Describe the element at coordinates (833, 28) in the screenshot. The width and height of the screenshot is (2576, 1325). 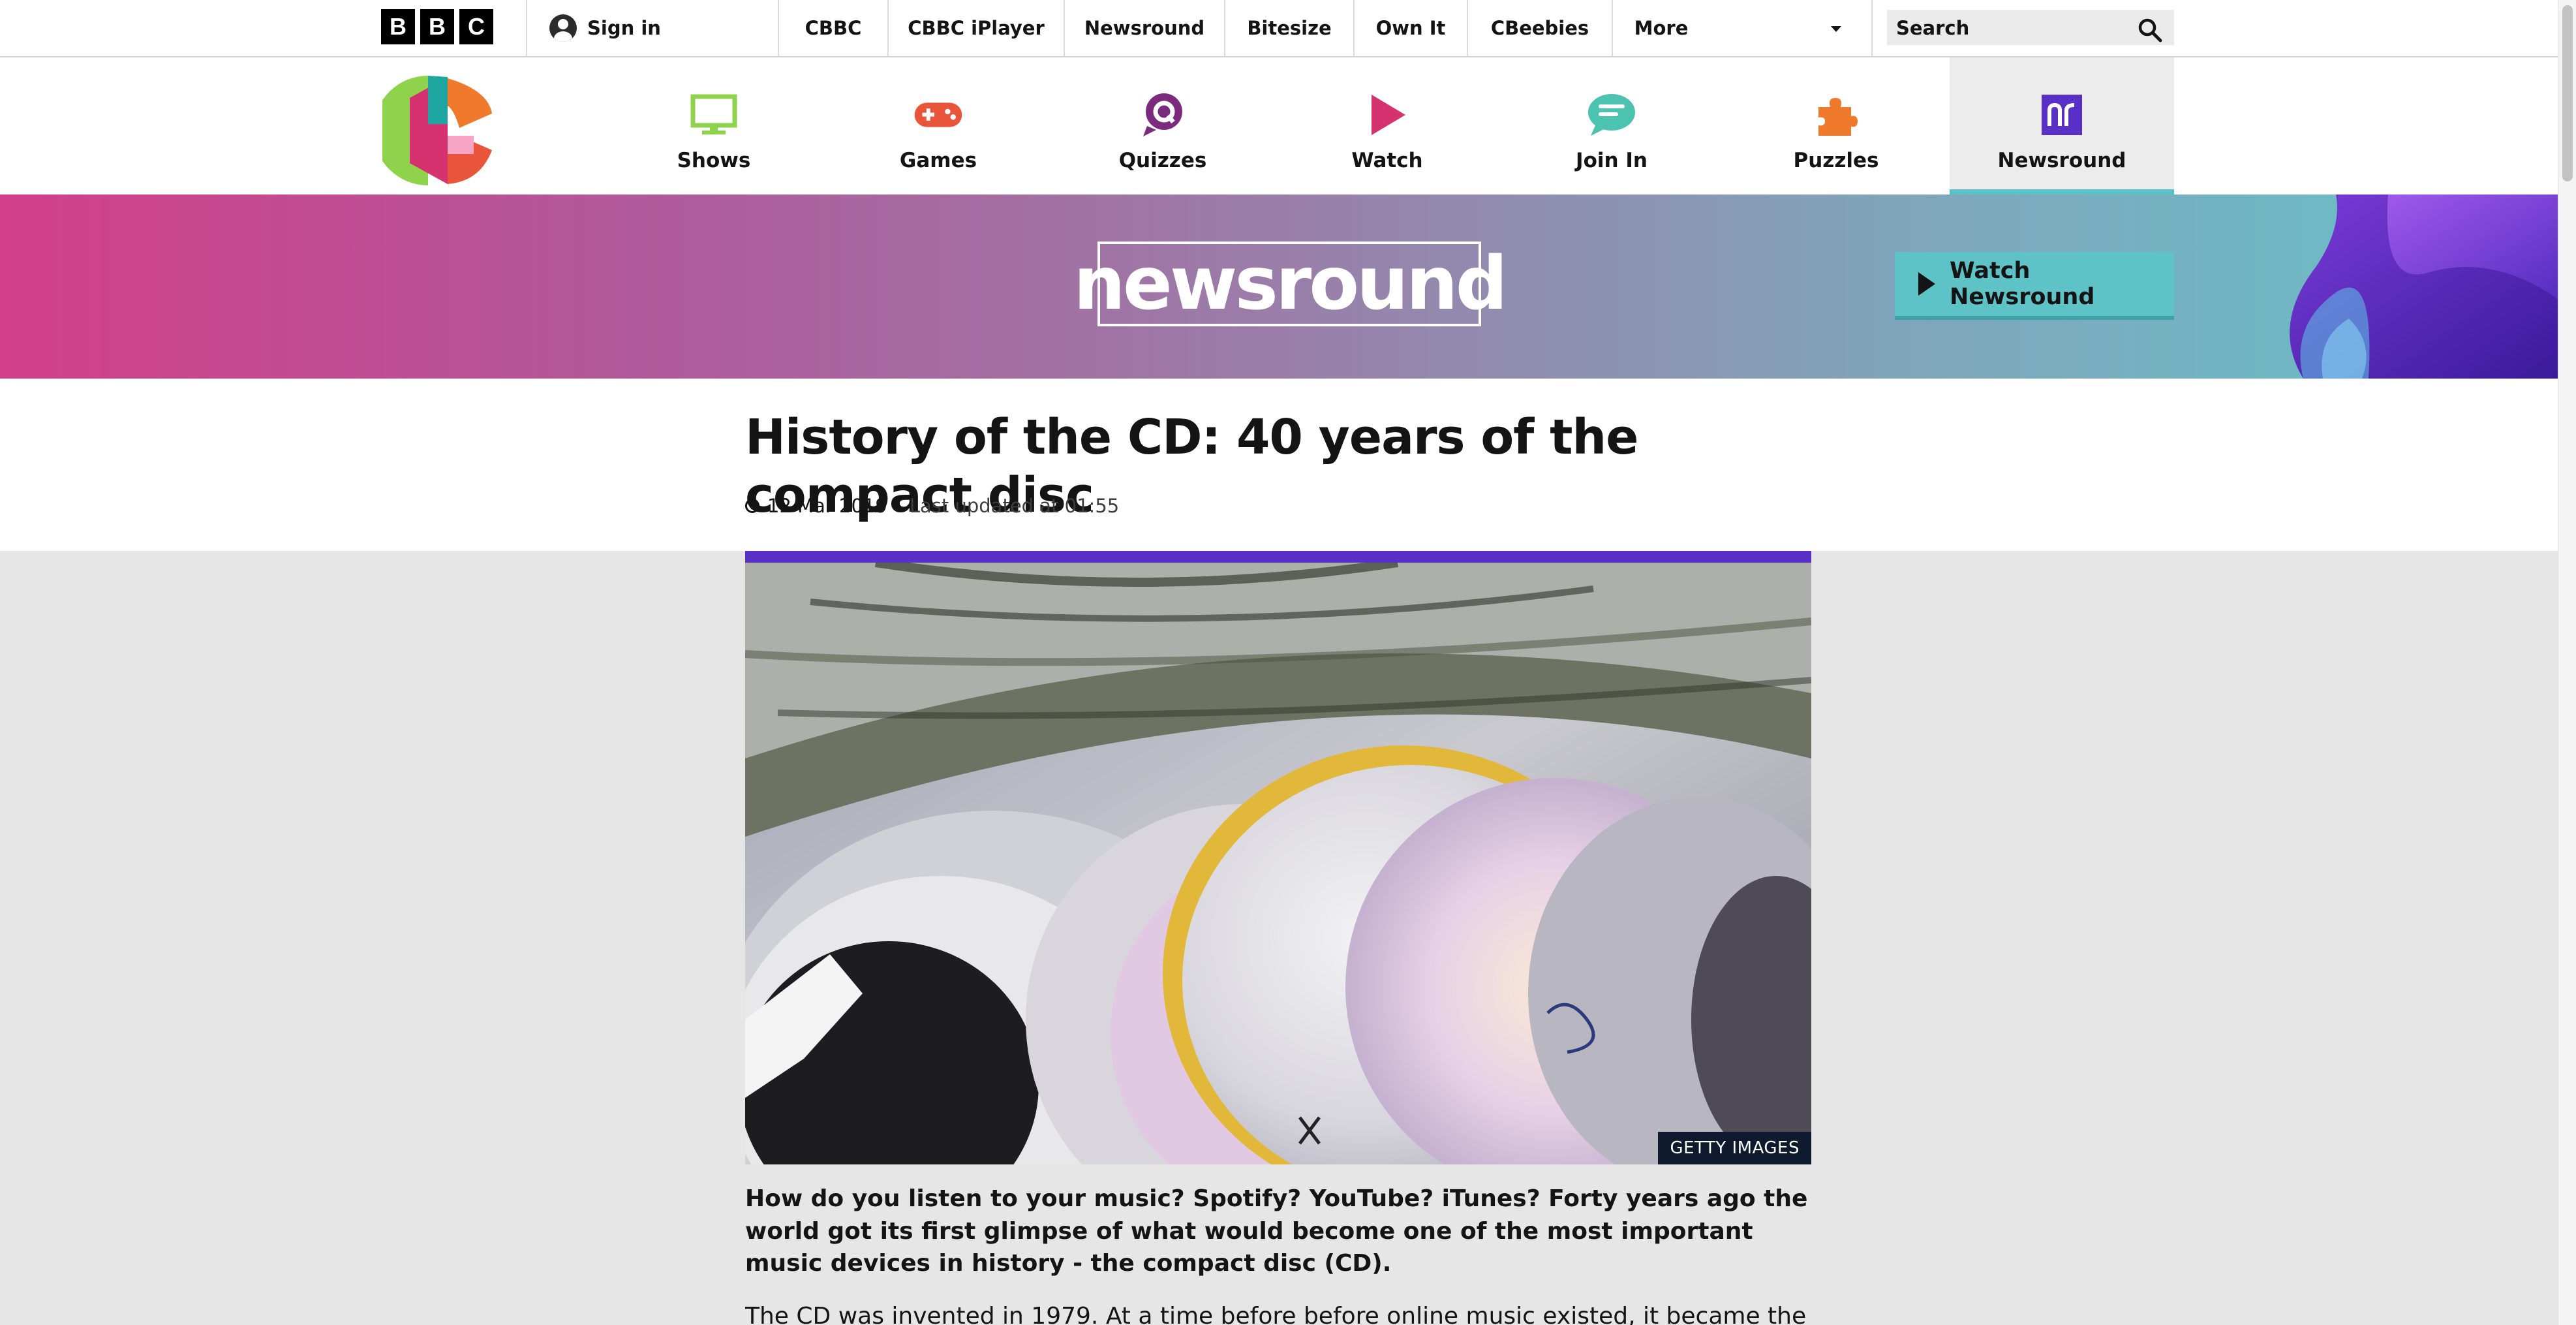
I see `nav-link-cbbc: CBBC` at that location.